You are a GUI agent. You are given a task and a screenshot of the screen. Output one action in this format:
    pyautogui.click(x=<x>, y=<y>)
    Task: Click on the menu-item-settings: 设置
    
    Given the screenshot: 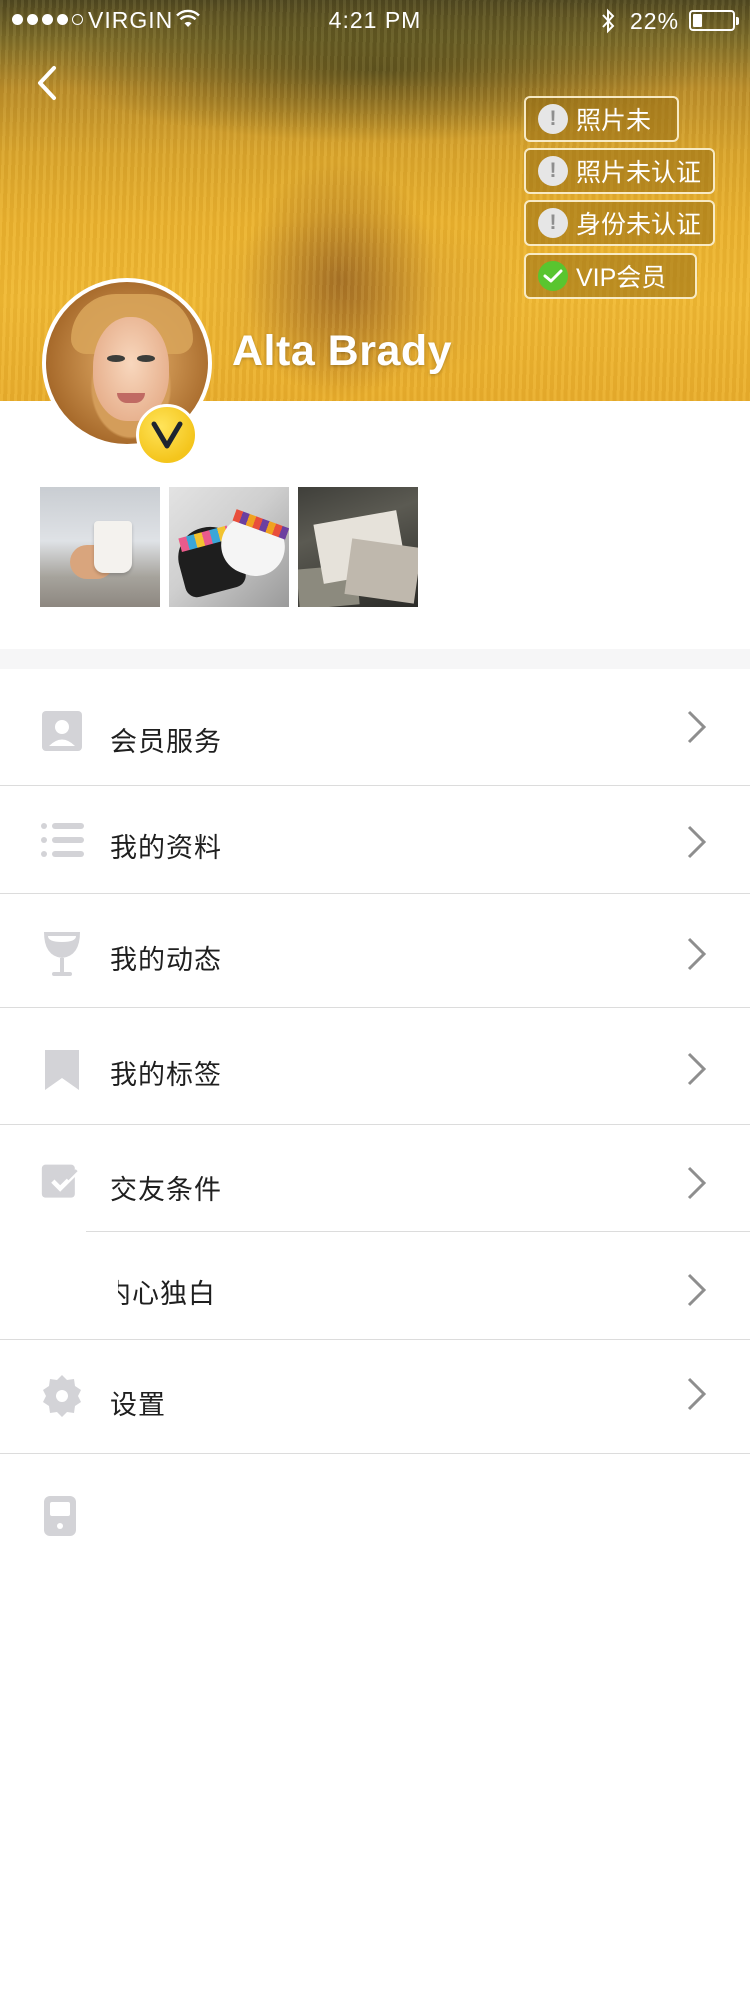 What is the action you would take?
    pyautogui.click(x=375, y=1397)
    